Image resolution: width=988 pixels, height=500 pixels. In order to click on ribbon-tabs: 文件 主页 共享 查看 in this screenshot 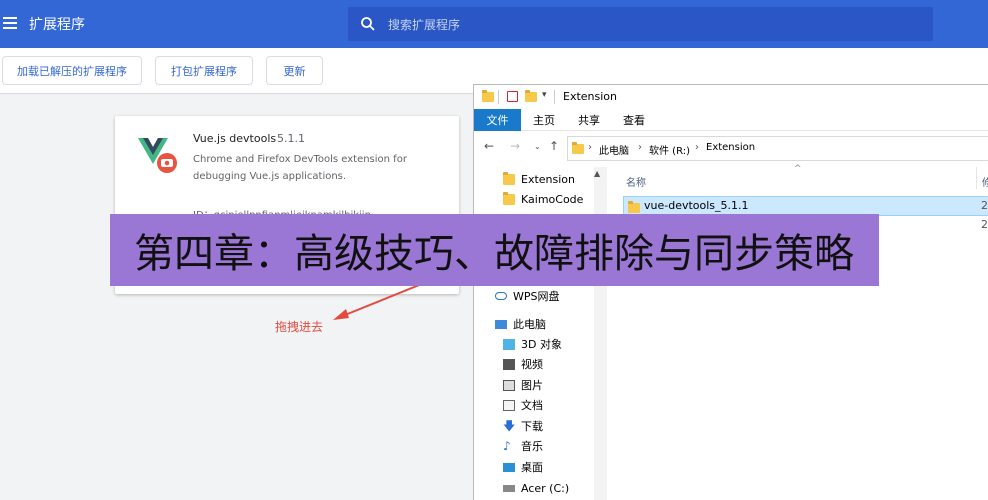, I will do `click(731, 120)`.